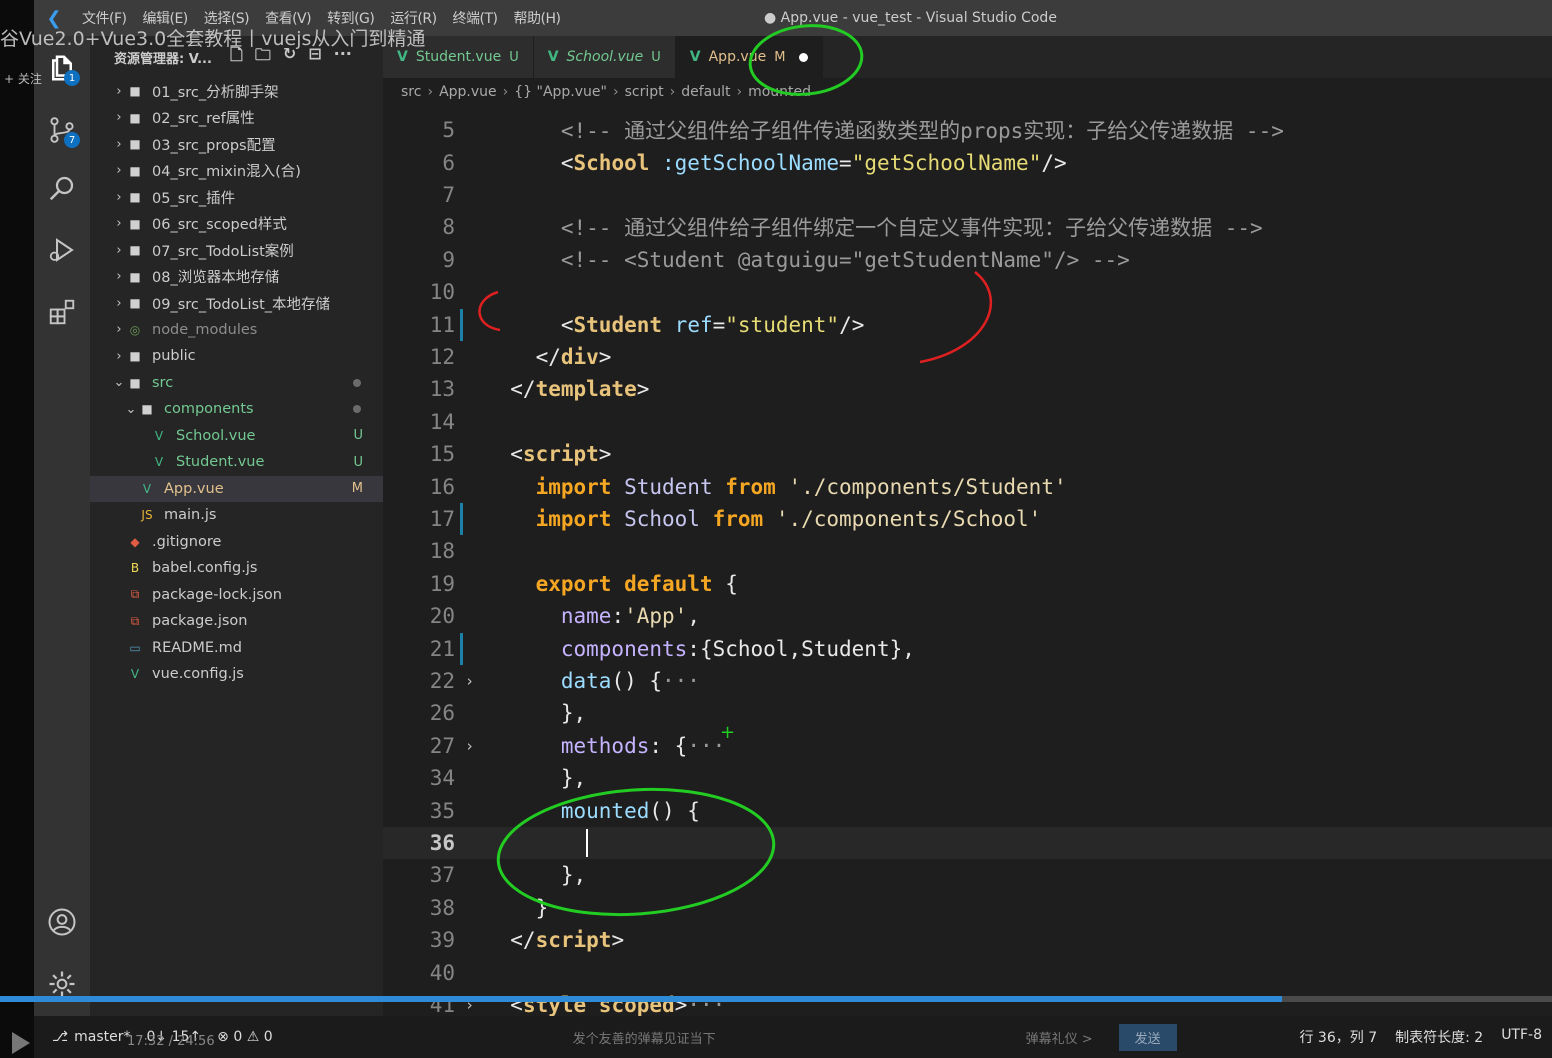 The width and height of the screenshot is (1552, 1058). Describe the element at coordinates (236, 383) in the screenshot. I see `tree-item: ⌄ ■ src` at that location.